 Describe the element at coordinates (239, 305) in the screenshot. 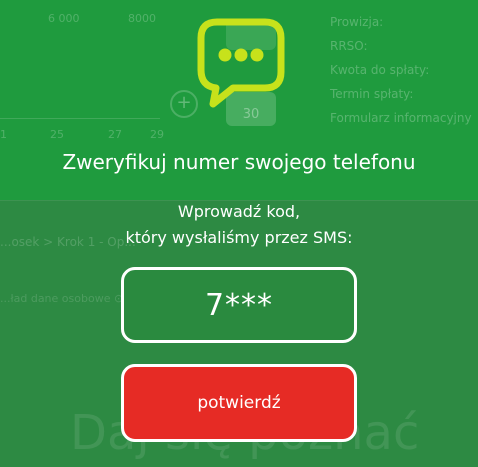

I see `sms-code-input: 7***` at that location.